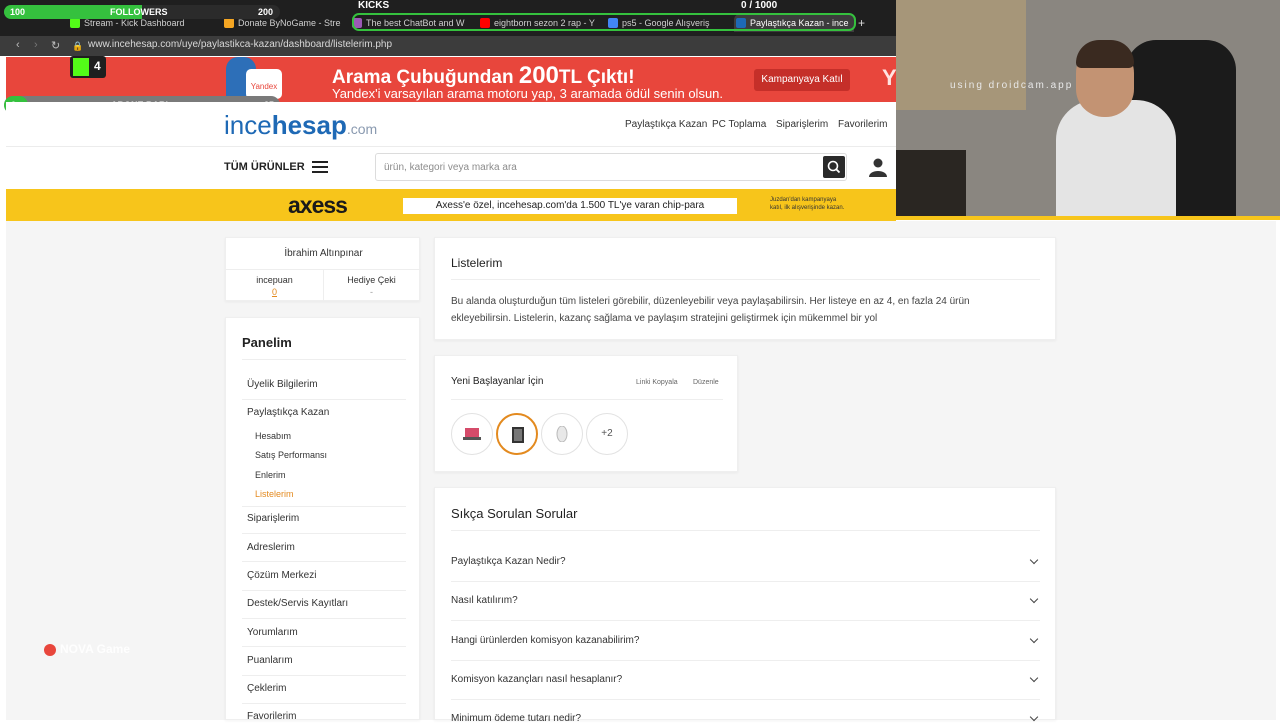  What do you see at coordinates (516, 718) in the screenshot?
I see `faq-question: Minimum ödeme tutarı nedir?` at bounding box center [516, 718].